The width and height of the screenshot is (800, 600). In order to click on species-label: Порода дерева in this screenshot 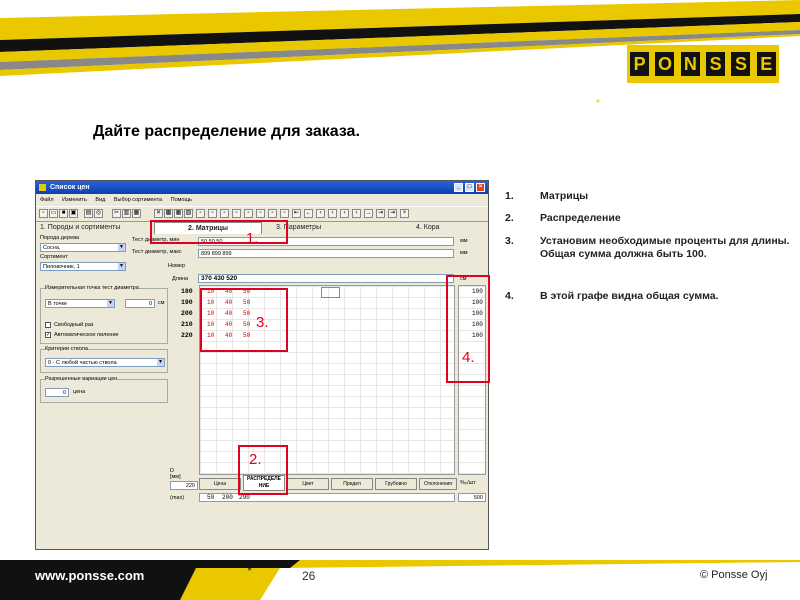, I will do `click(60, 238)`.